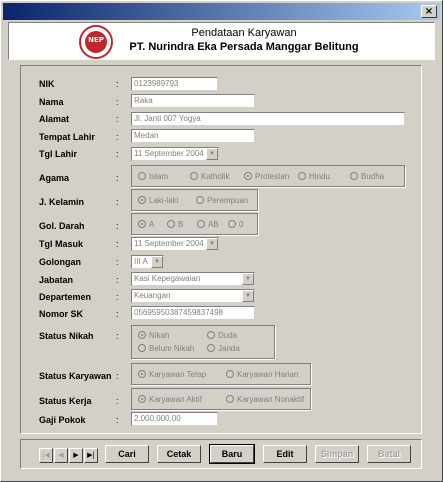  I want to click on jabatan-select: Kasi Kepegawaian ▼, so click(193, 279).